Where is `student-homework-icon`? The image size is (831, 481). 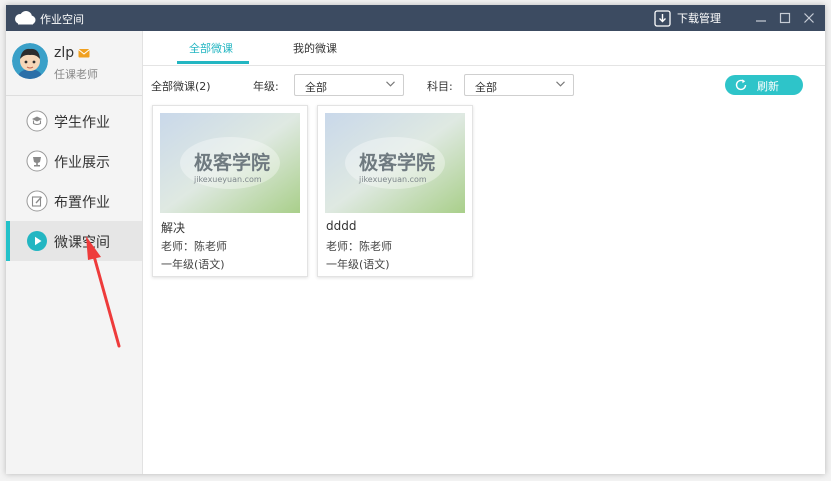 student-homework-icon is located at coordinates (37, 121).